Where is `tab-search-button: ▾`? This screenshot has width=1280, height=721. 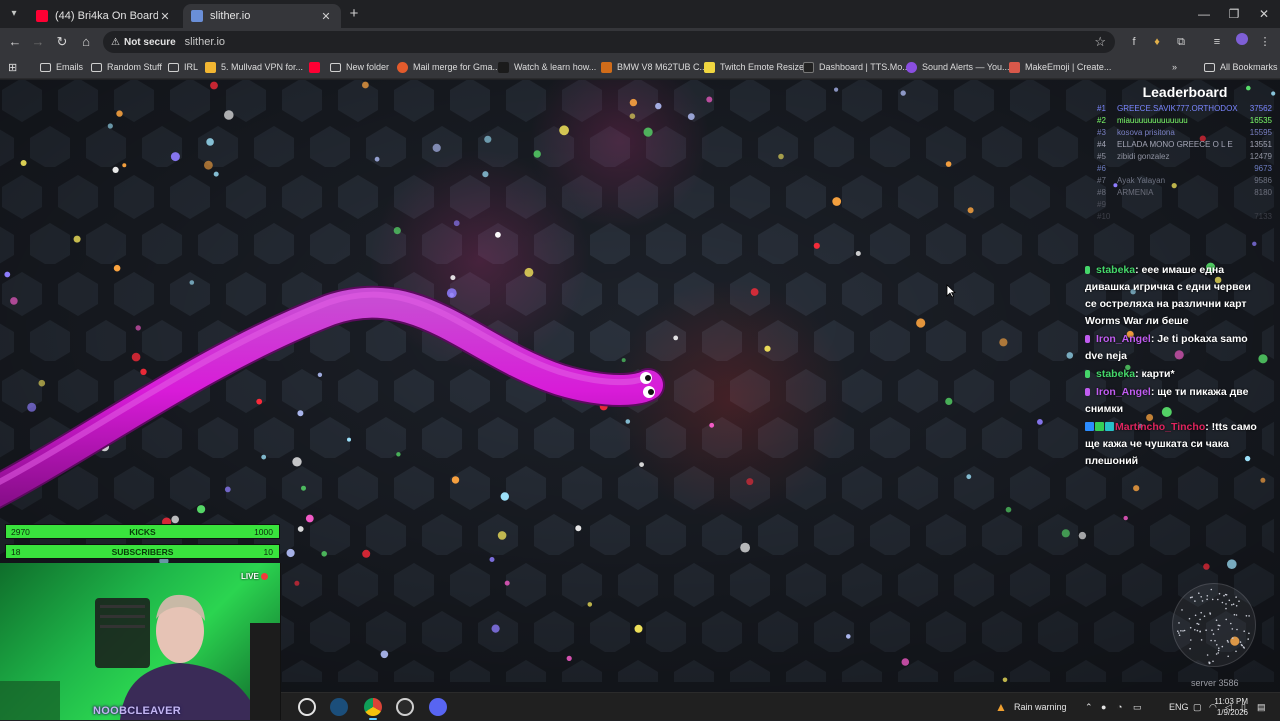 tab-search-button: ▾ is located at coordinates (14, 14).